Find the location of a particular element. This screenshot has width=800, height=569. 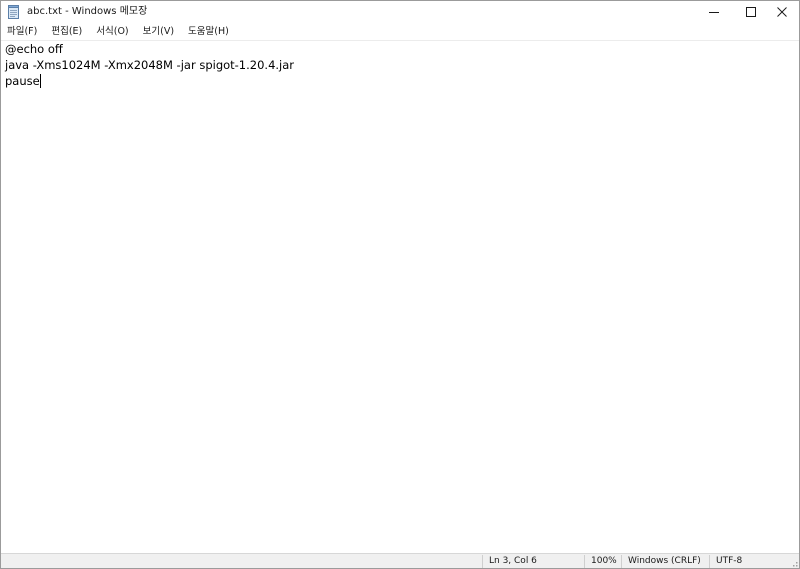

menu-edit: 편집(E) is located at coordinates (66, 31).